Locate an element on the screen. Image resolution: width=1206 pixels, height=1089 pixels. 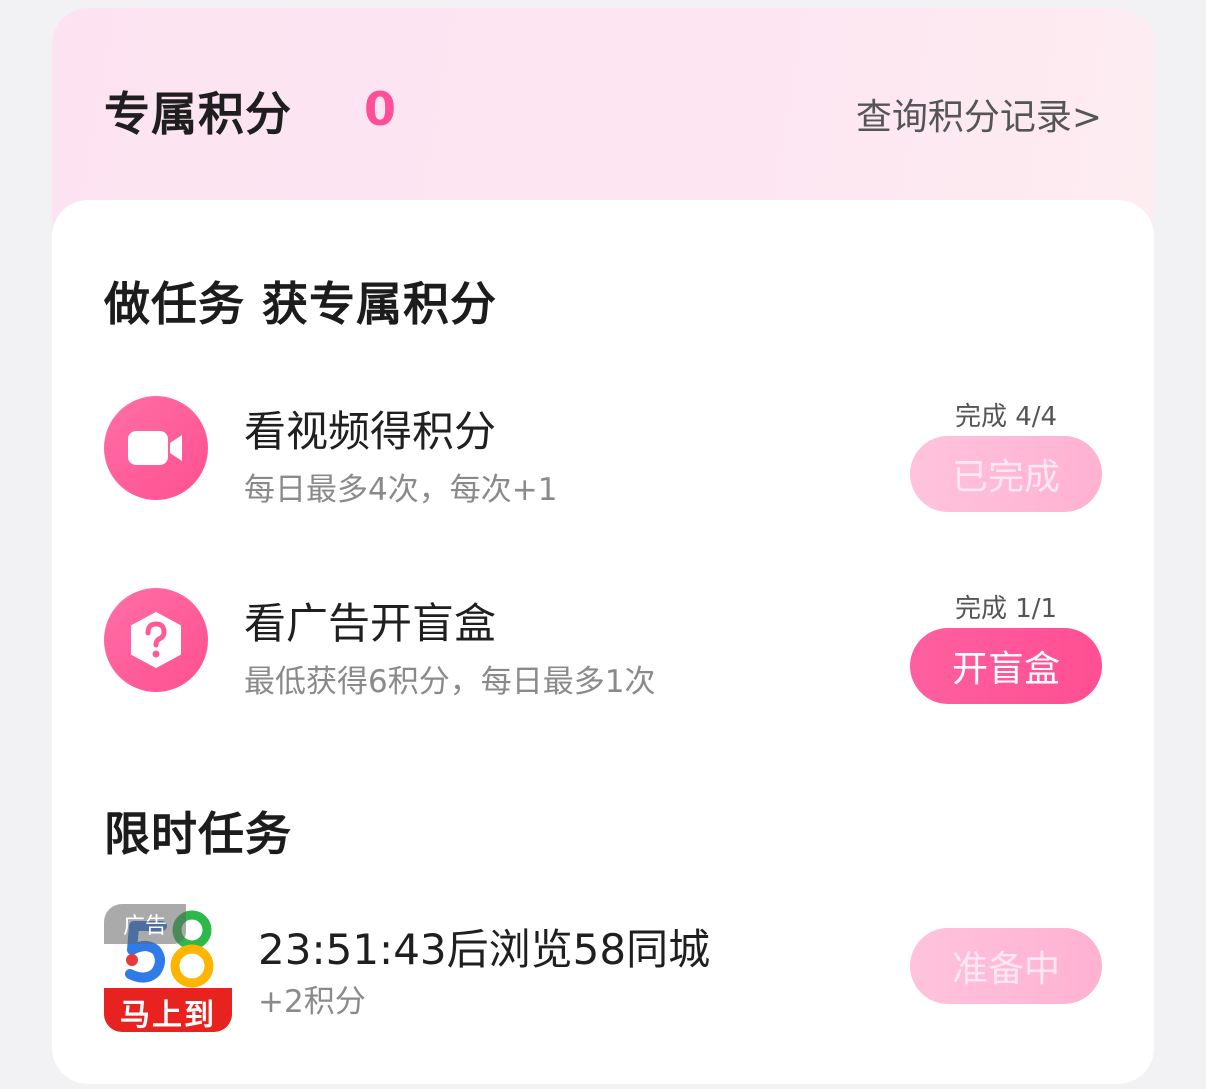
limited-task-title: 23:51:43后浏览58同城 is located at coordinates (484, 949).